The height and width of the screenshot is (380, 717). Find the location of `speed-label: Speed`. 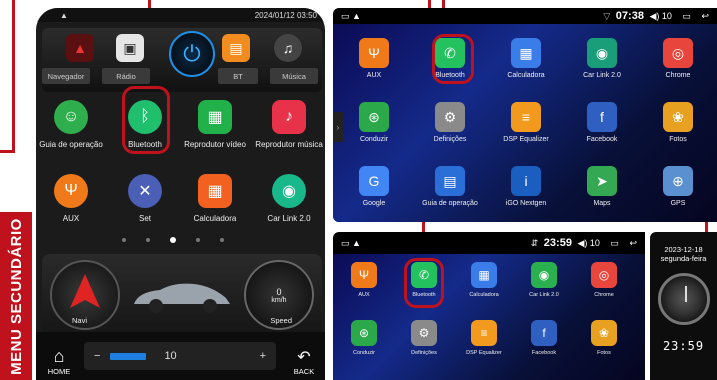

speed-label: Speed is located at coordinates (281, 320).